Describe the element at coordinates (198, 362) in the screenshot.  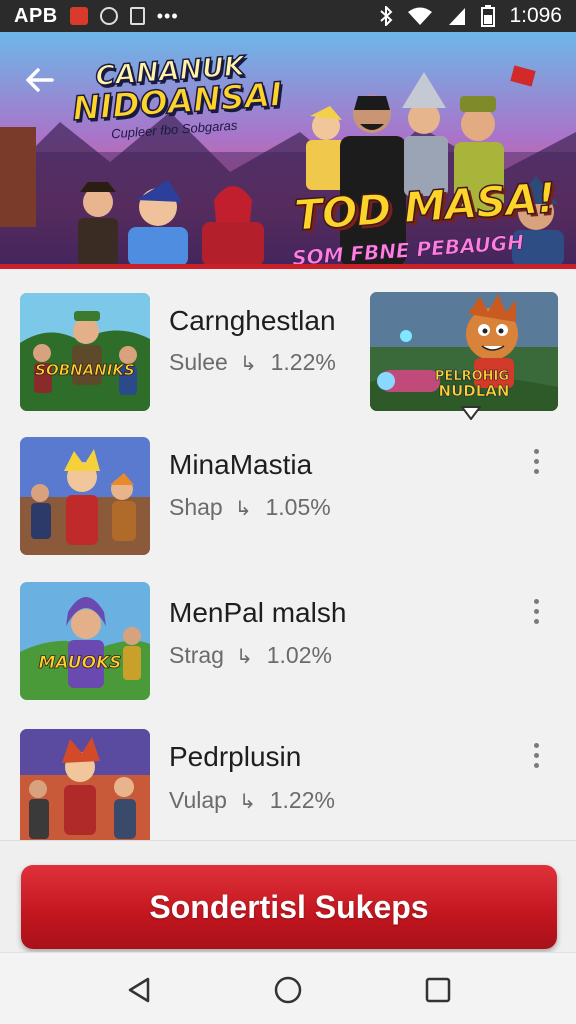
I see `item-meta-label: Sulee` at that location.